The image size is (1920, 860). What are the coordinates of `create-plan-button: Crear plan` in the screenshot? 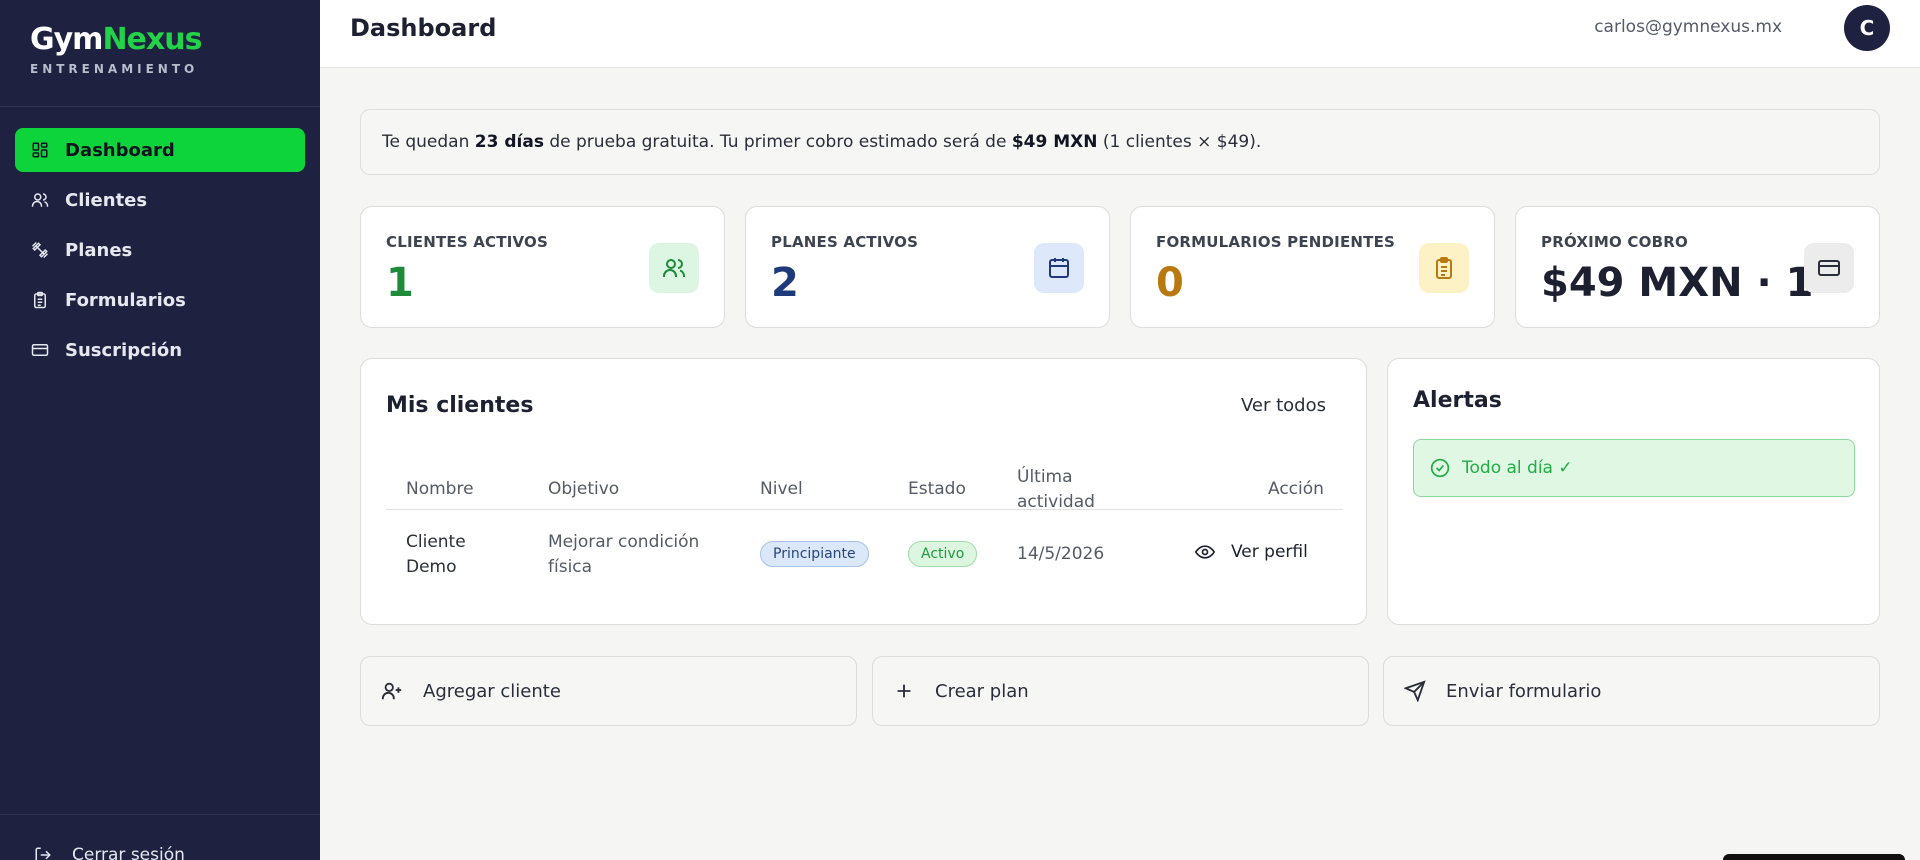 It's located at (1120, 691).